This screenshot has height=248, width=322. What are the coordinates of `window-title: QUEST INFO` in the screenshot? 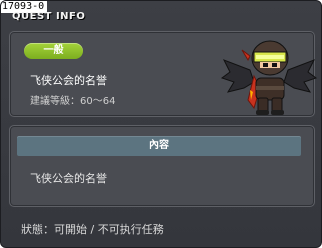 It's located at (49, 16).